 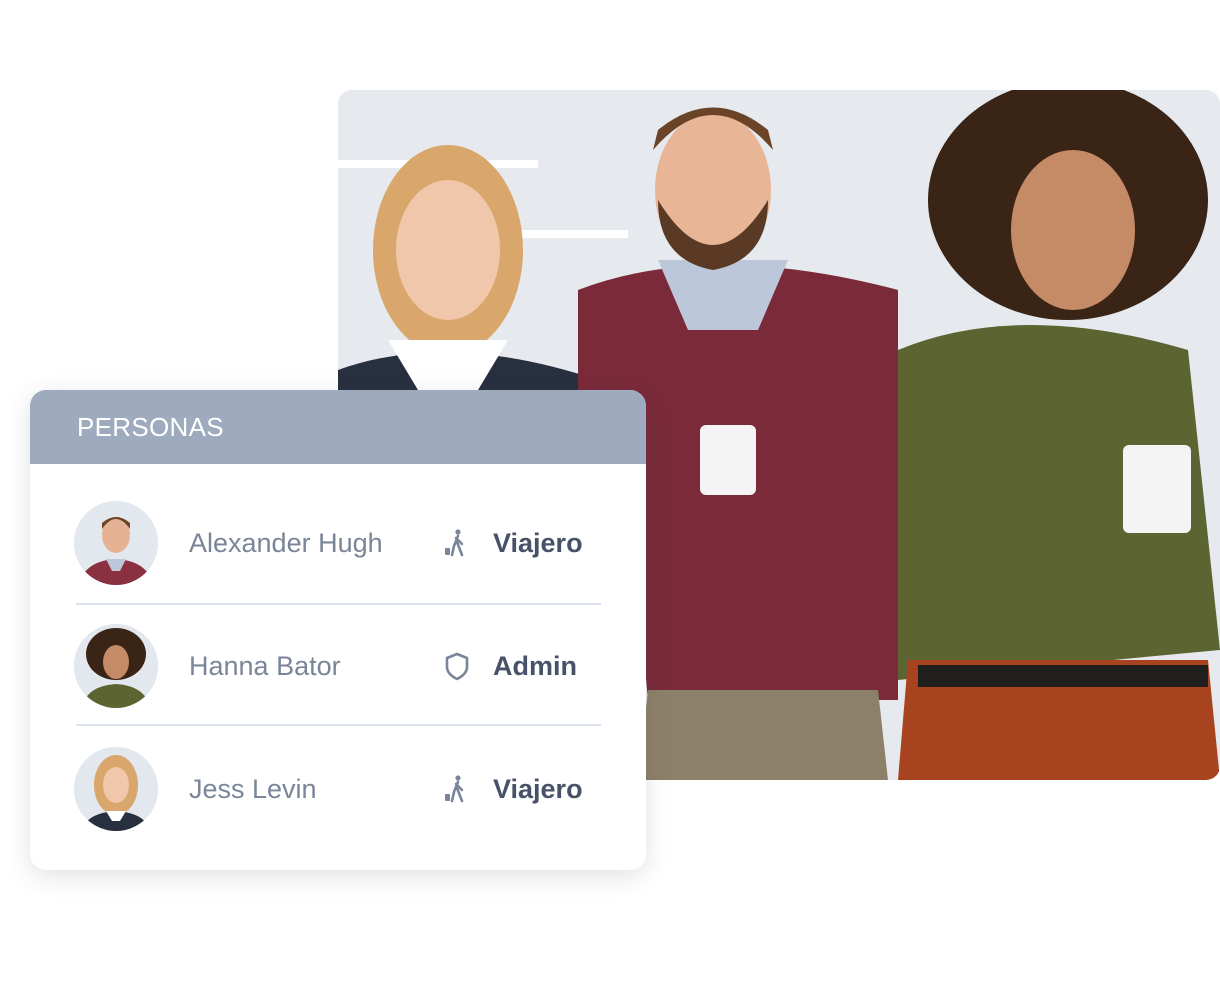 I want to click on person-role: Admin, so click(x=535, y=665).